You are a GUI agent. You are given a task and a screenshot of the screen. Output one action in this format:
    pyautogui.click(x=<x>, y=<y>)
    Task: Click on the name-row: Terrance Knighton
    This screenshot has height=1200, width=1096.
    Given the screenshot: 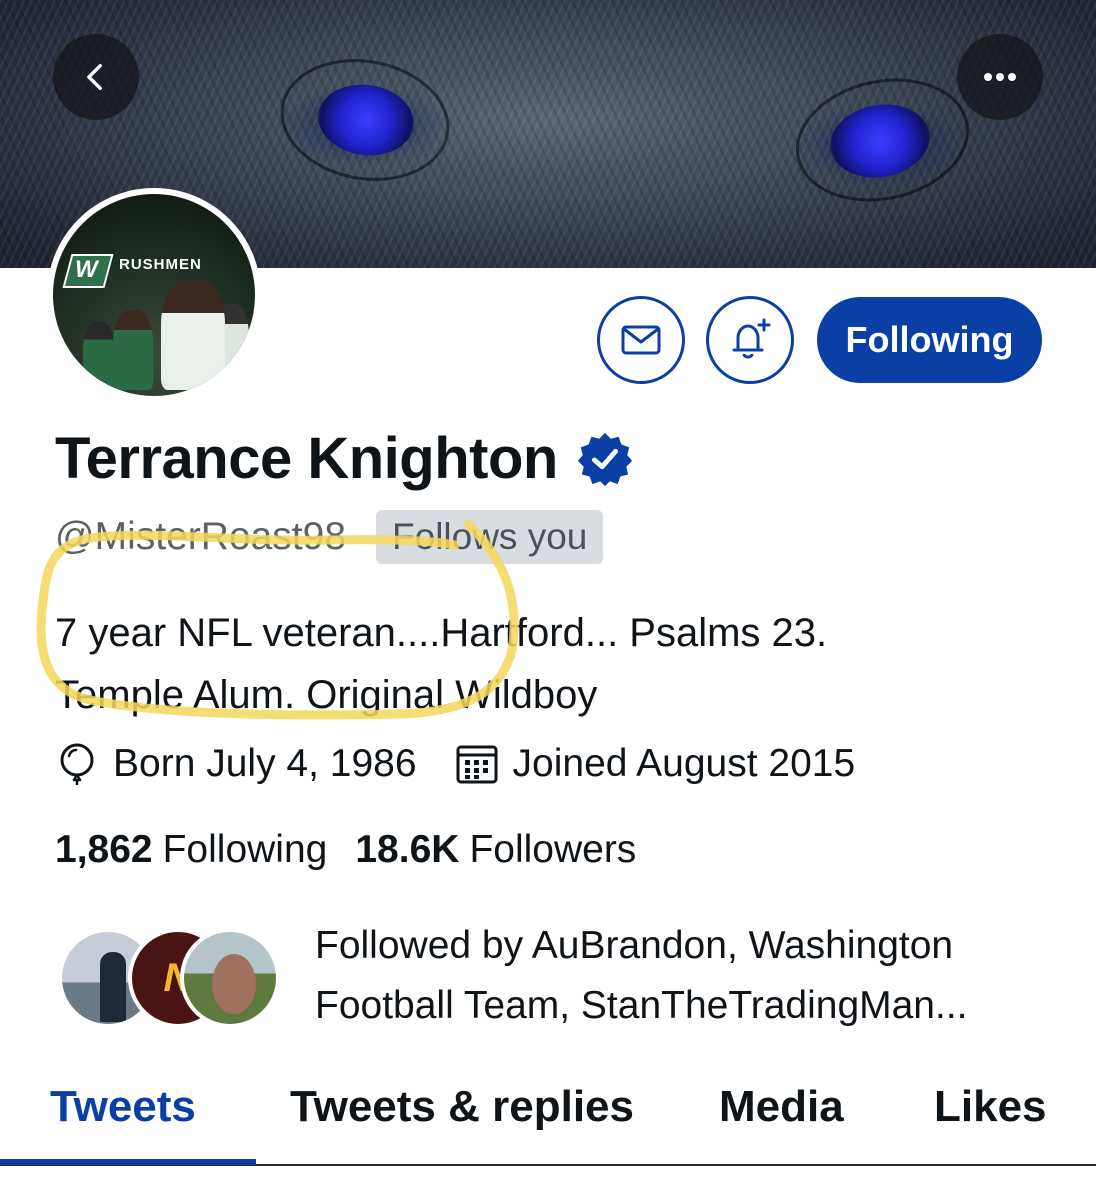 What is the action you would take?
    pyautogui.click(x=344, y=458)
    